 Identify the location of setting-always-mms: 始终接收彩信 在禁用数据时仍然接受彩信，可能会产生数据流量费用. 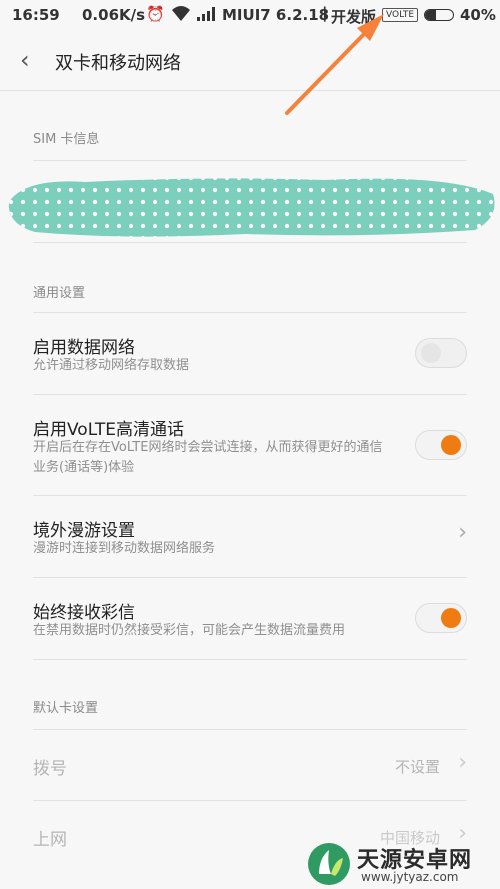
(250, 618).